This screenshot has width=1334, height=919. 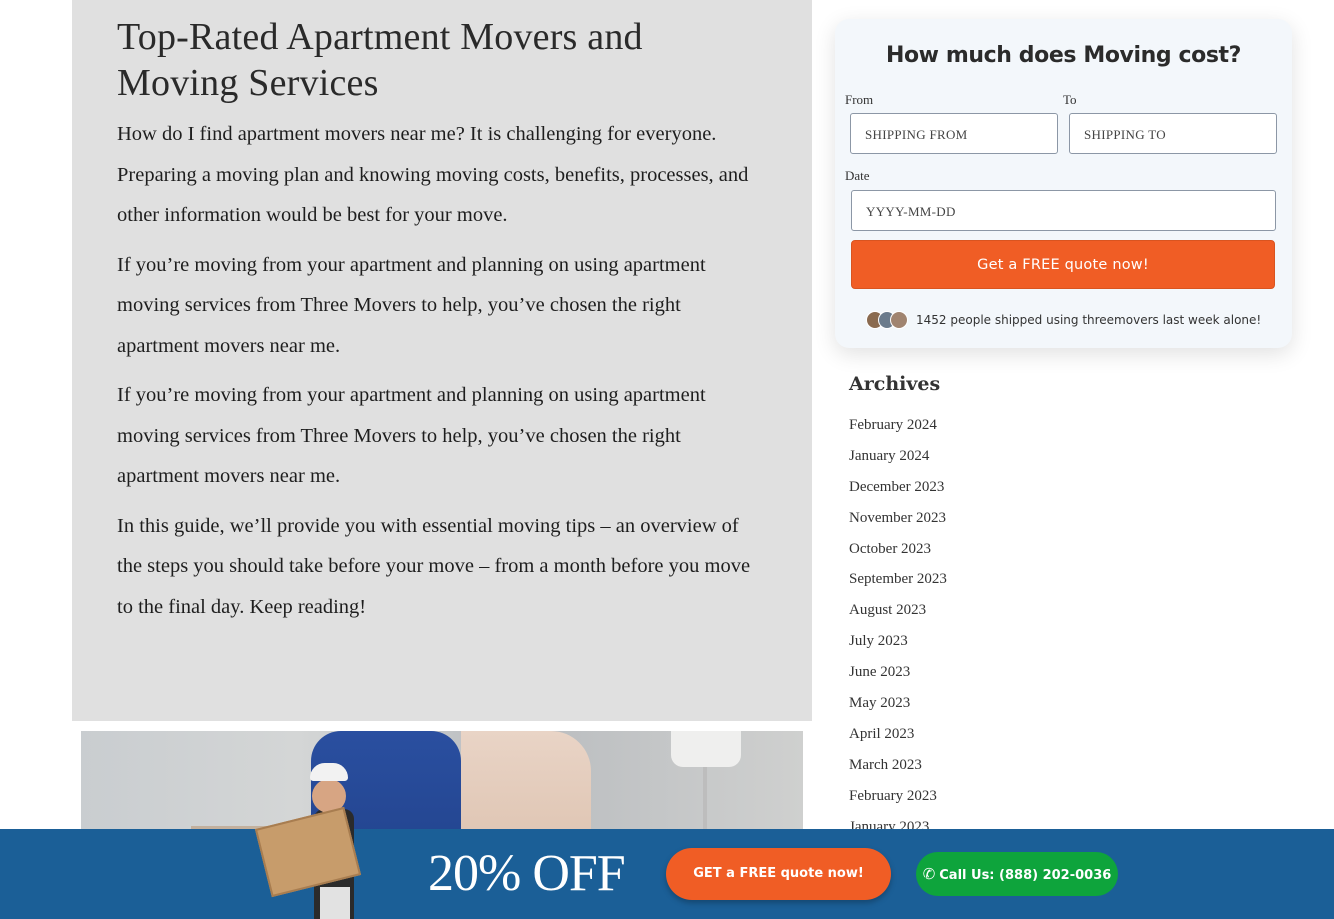 I want to click on shipping-from-input: SHIPPING FROM, so click(x=954, y=133).